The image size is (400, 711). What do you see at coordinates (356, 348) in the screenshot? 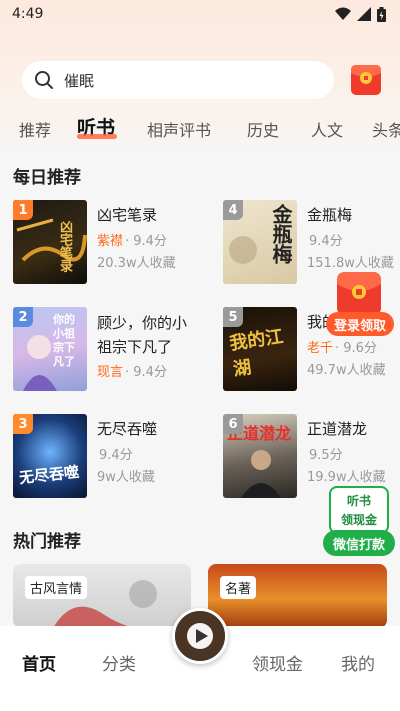
I see `book-score: · 9.6分` at bounding box center [356, 348].